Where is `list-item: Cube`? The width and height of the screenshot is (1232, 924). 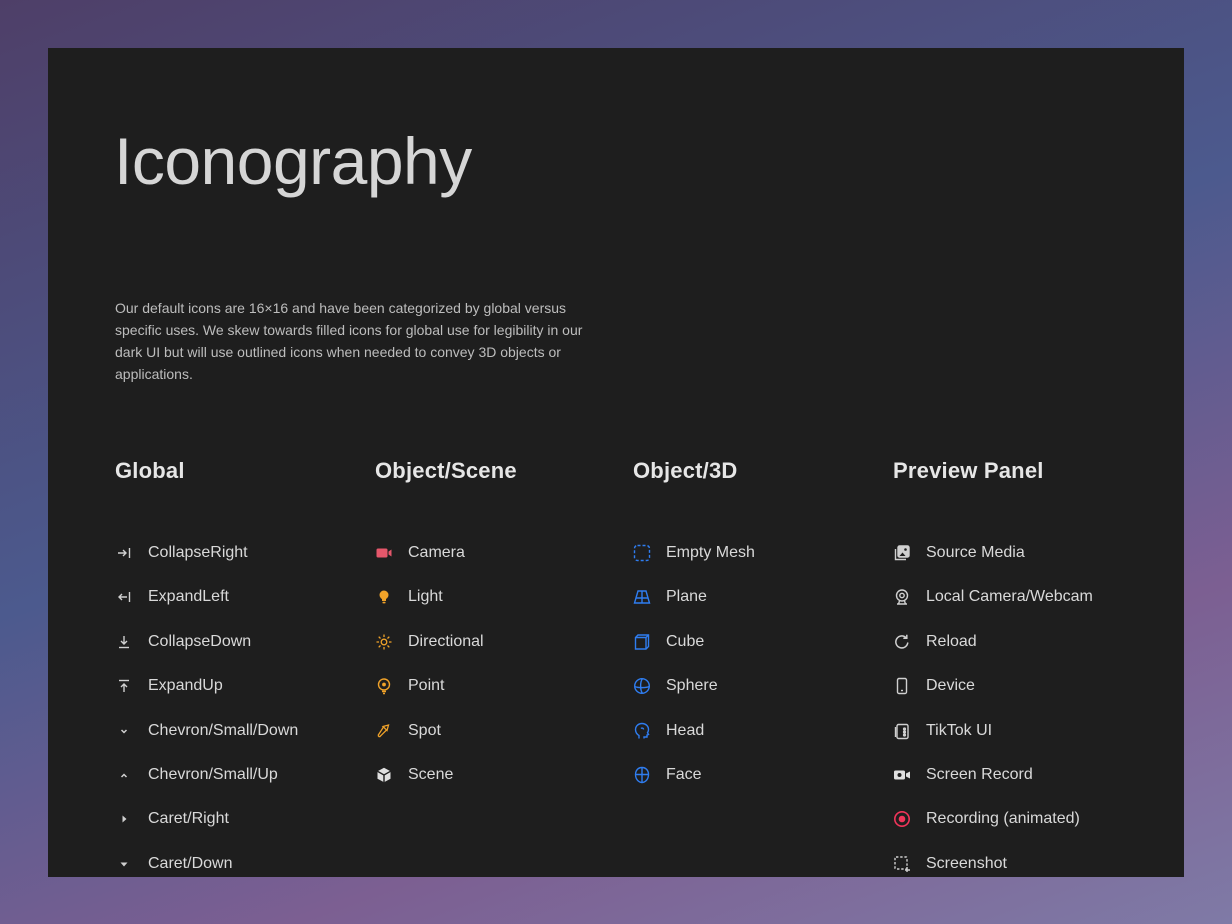
list-item: Cube is located at coordinates (694, 655).